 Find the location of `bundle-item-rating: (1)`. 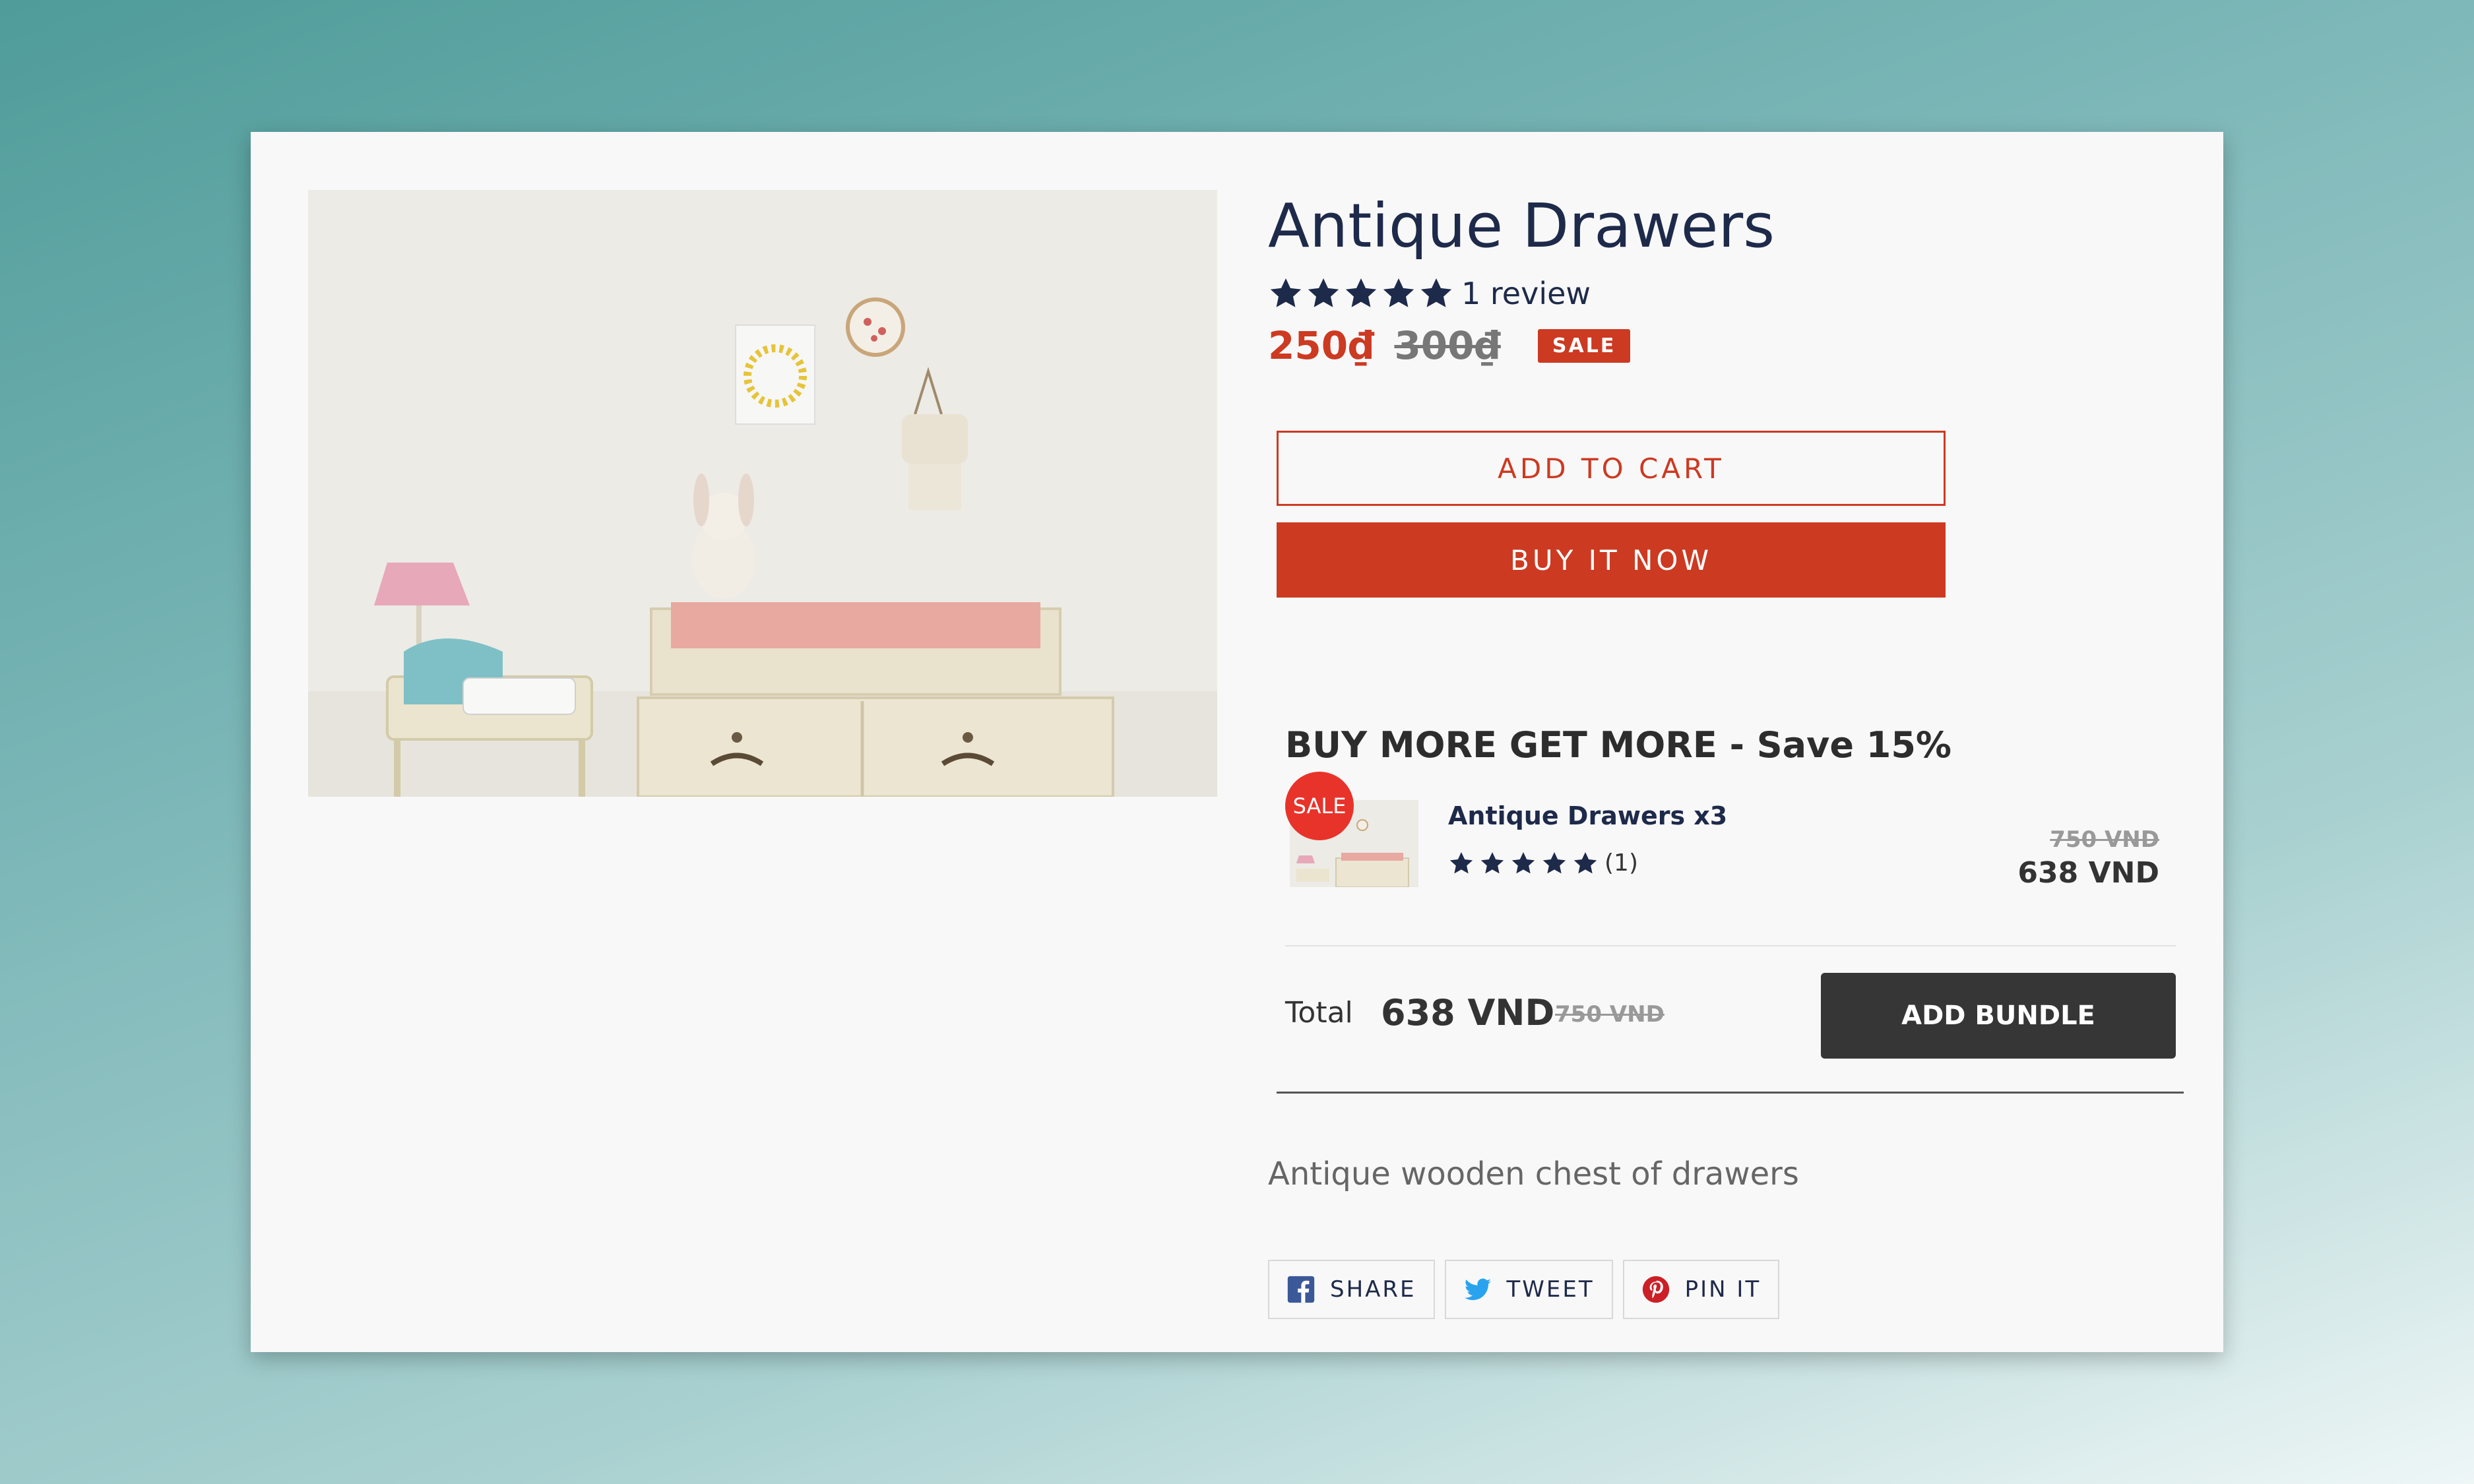

bundle-item-rating: (1) is located at coordinates (1543, 863).